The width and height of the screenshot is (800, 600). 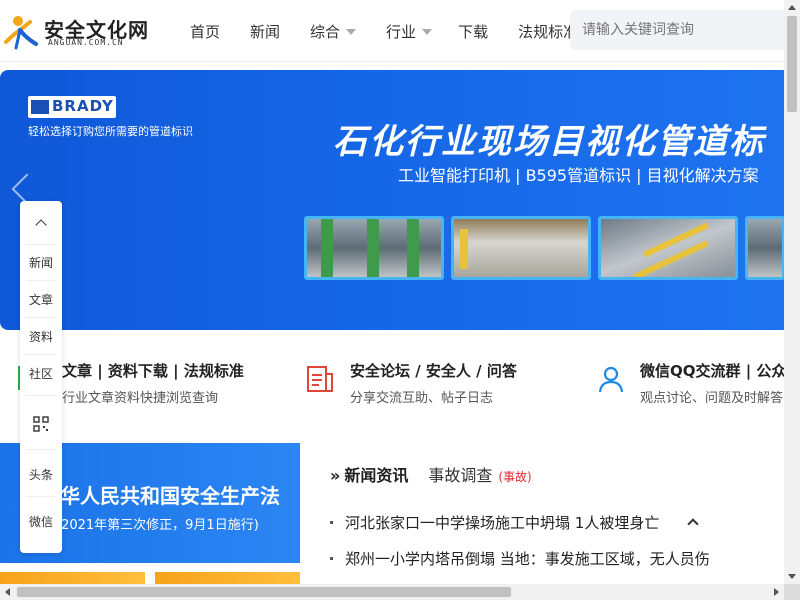 I want to click on tab-news: 新闻资讯, so click(x=376, y=474).